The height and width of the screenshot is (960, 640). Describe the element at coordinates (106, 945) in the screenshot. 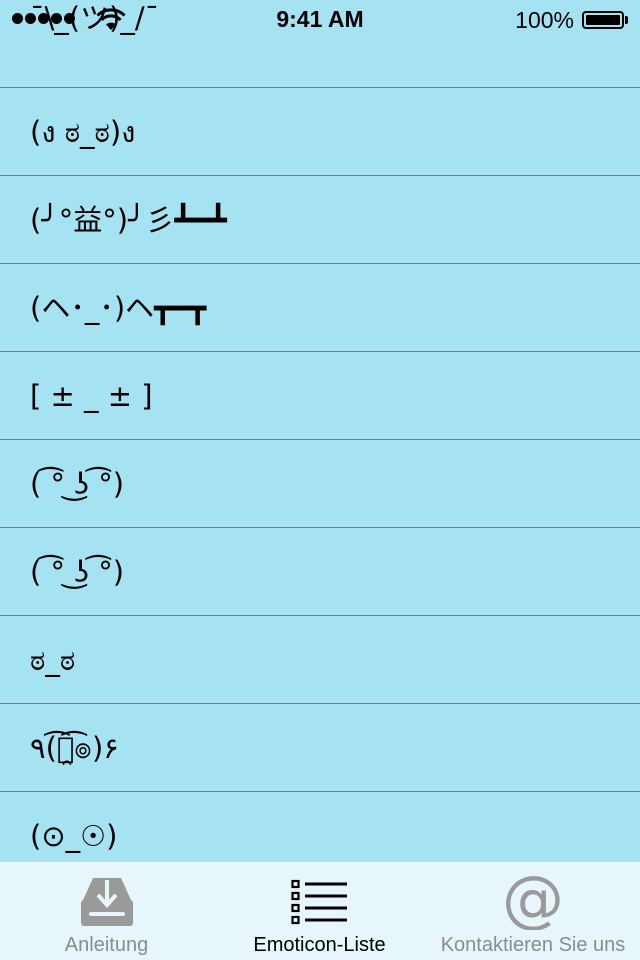

I see `tab-label: Anleitung` at that location.